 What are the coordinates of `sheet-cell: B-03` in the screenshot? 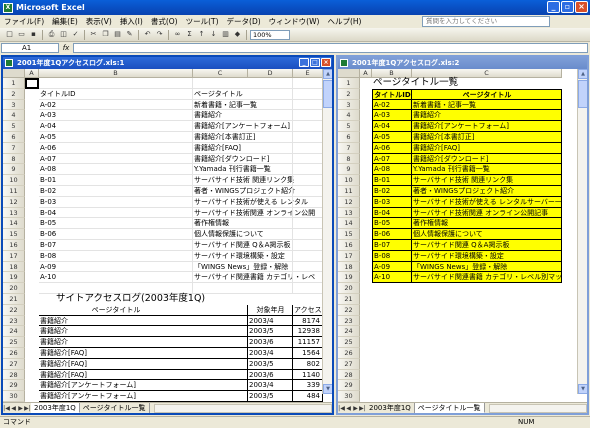 It's located at (116, 202).